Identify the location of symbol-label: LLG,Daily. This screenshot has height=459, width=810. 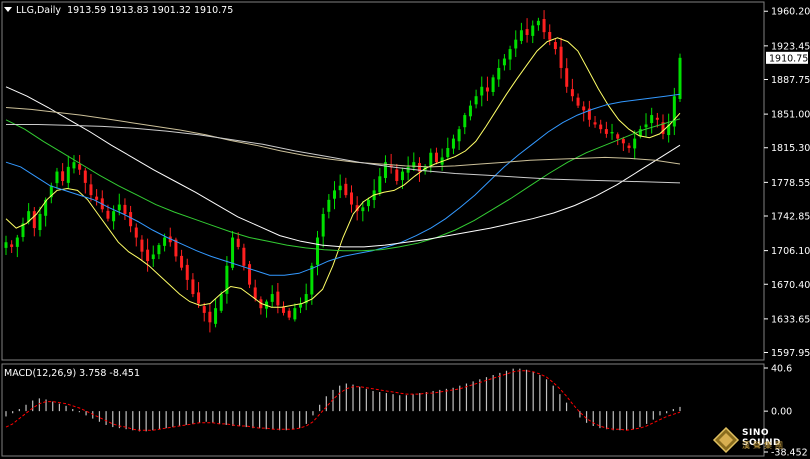
(39, 10).